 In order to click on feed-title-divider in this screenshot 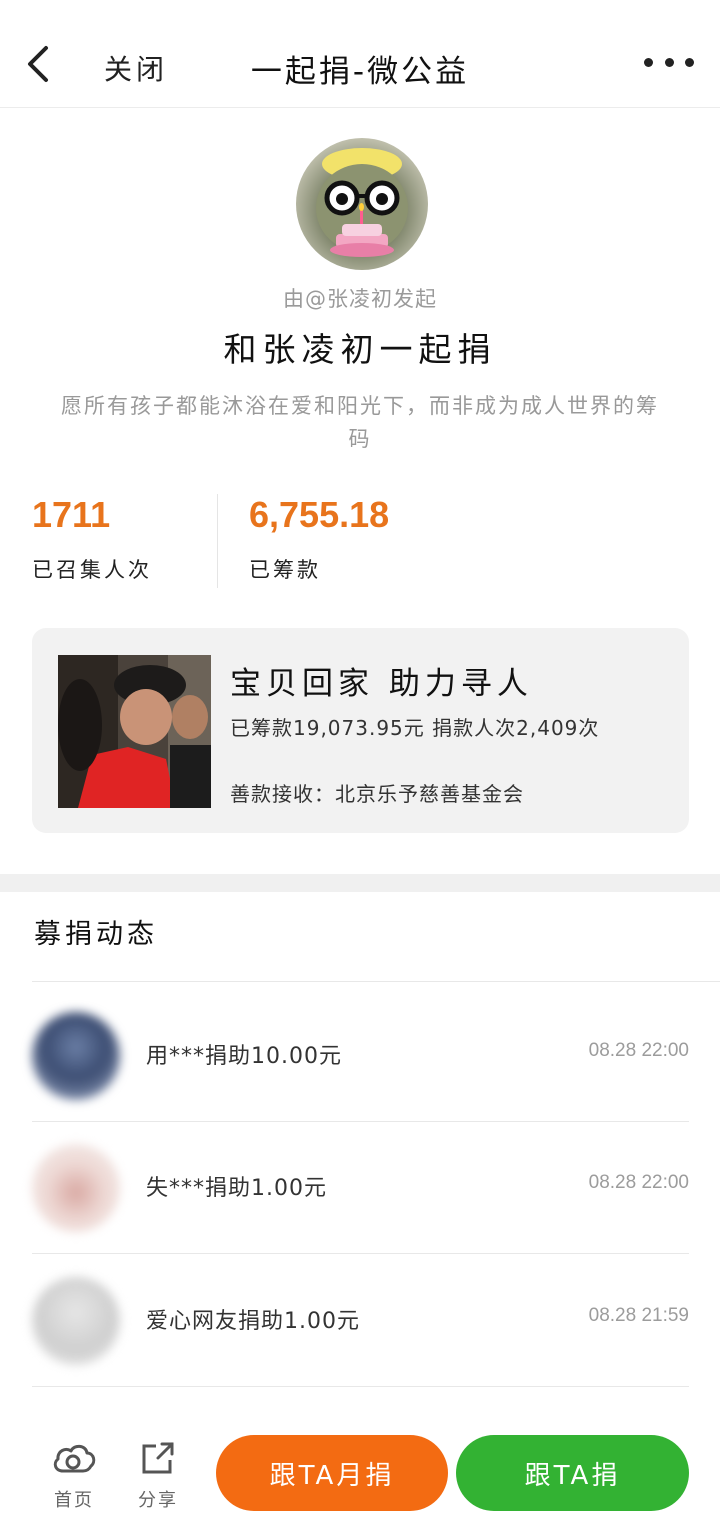, I will do `click(376, 981)`.